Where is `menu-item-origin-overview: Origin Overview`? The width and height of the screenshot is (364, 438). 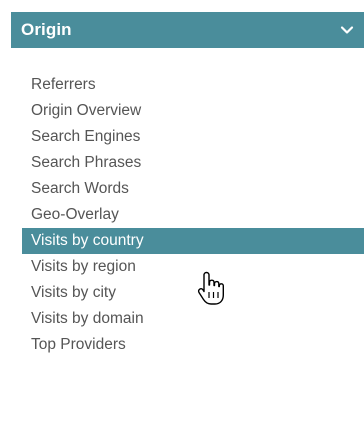
menu-item-origin-overview: Origin Overview is located at coordinates (193, 111).